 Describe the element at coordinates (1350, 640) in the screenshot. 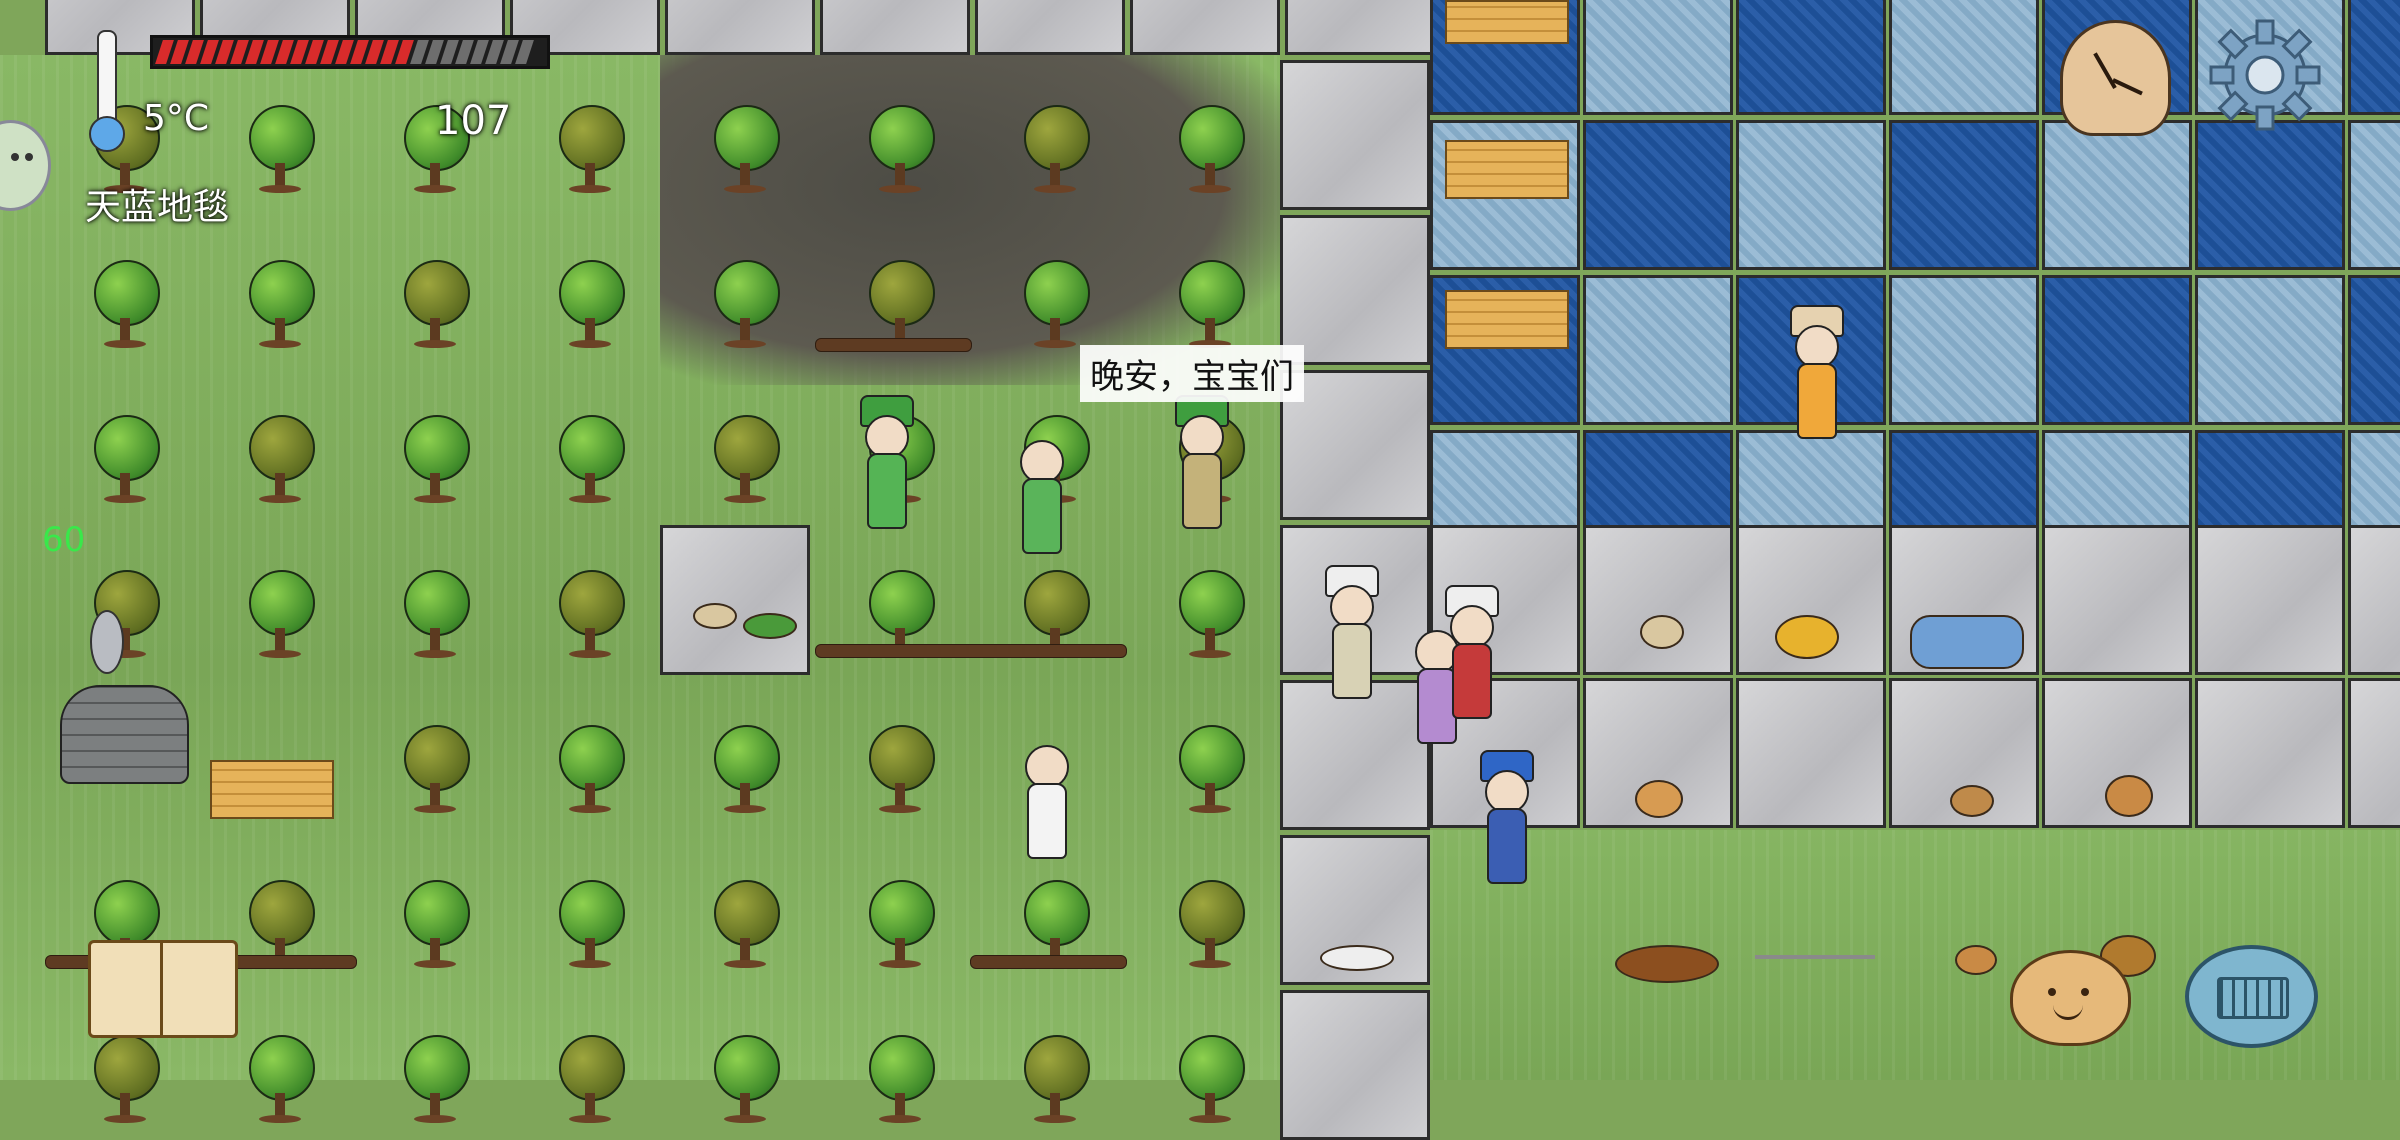

I see `villager-white-hat` at that location.